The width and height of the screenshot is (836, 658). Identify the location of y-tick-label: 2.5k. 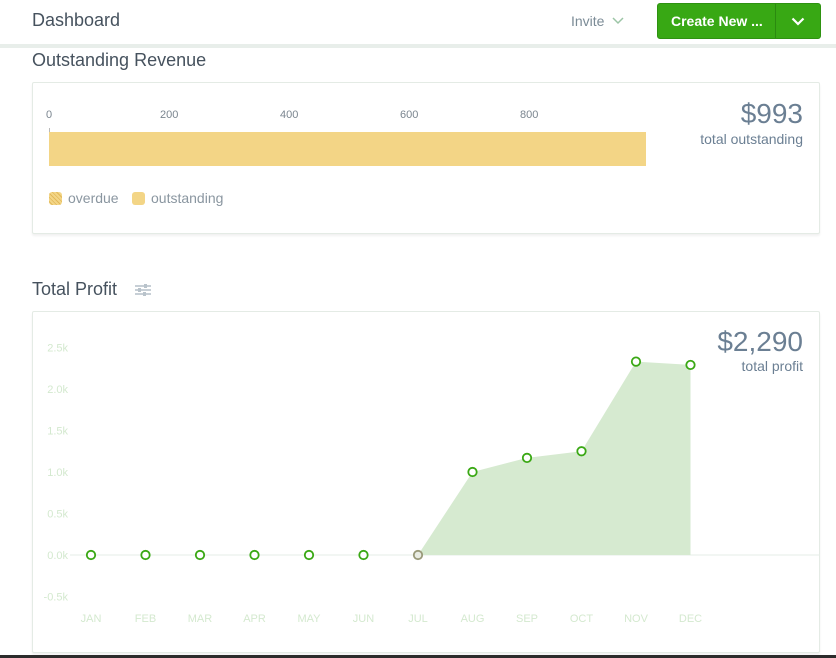
(57, 349).